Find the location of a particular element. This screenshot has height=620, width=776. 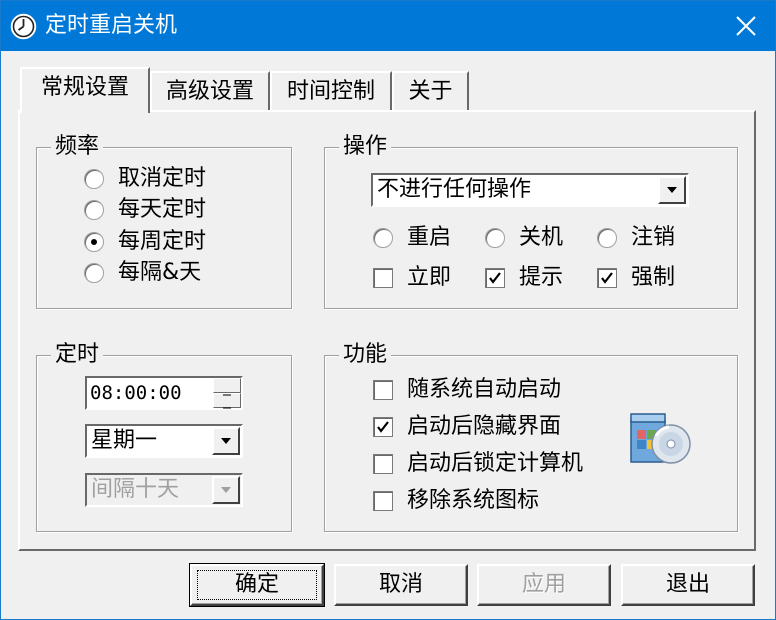

radio-label: 关机 is located at coordinates (541, 237).